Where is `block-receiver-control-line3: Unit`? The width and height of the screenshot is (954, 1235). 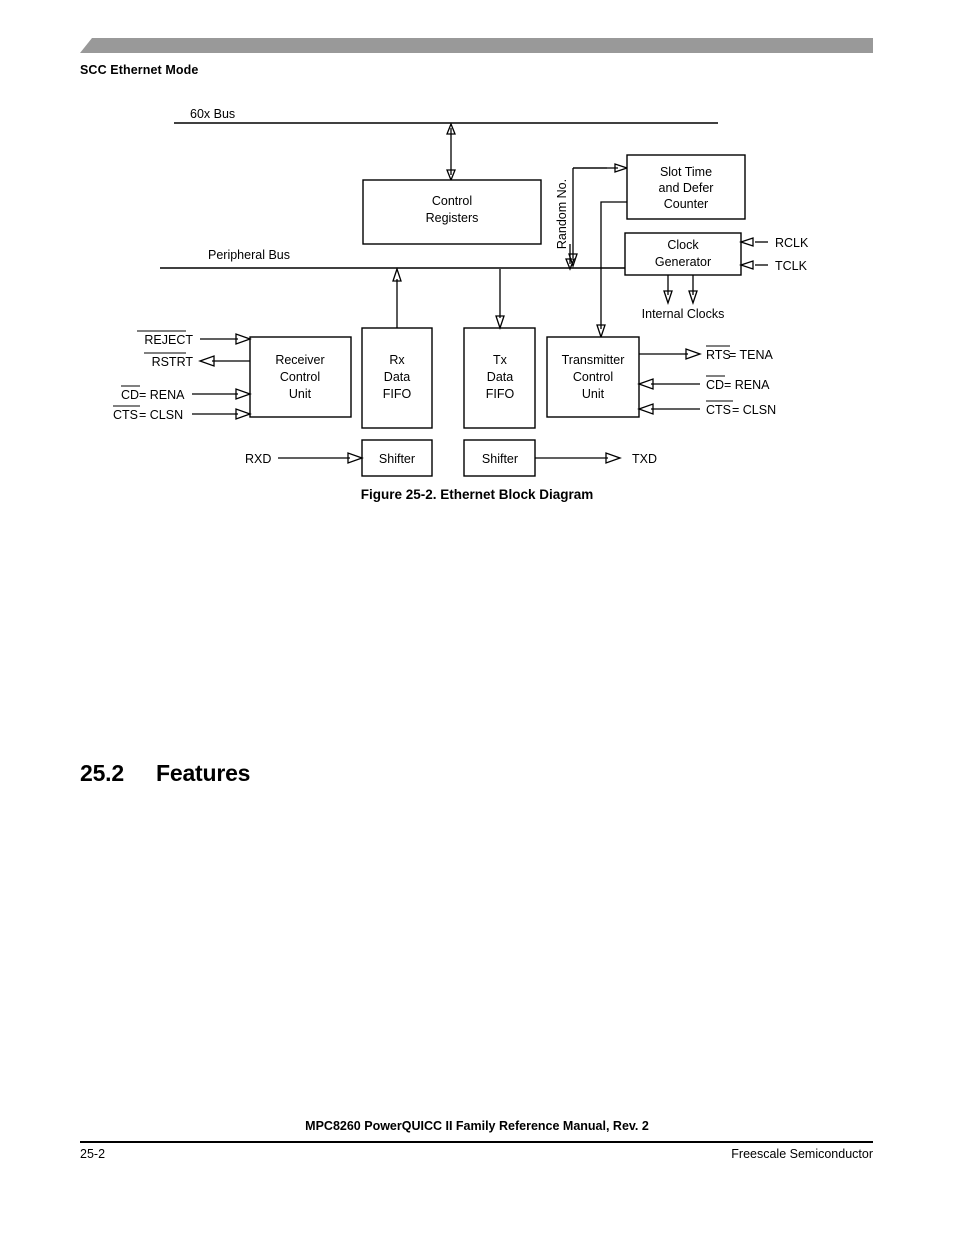
block-receiver-control-line3: Unit is located at coordinates (300, 394).